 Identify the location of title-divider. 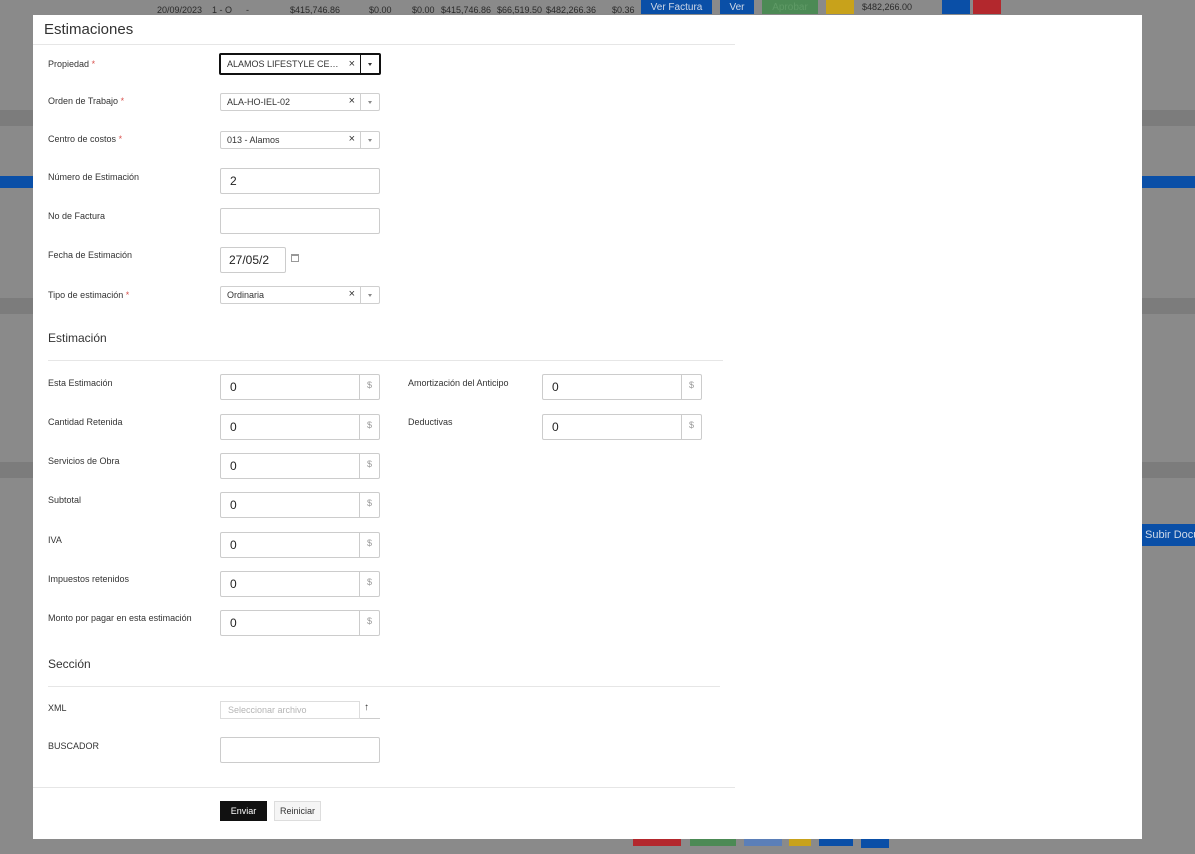
(384, 44).